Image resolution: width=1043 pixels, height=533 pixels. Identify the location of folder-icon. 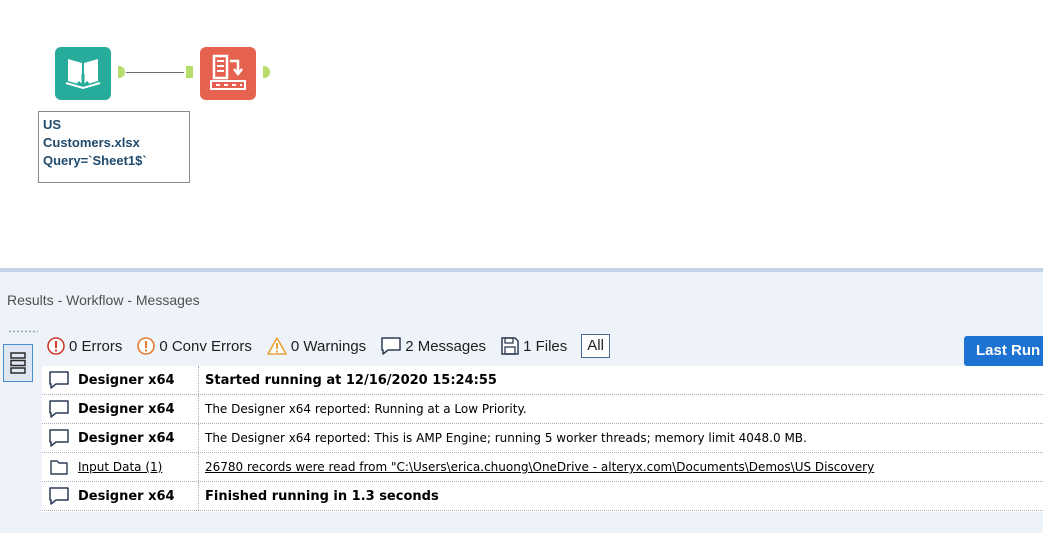
(58, 467).